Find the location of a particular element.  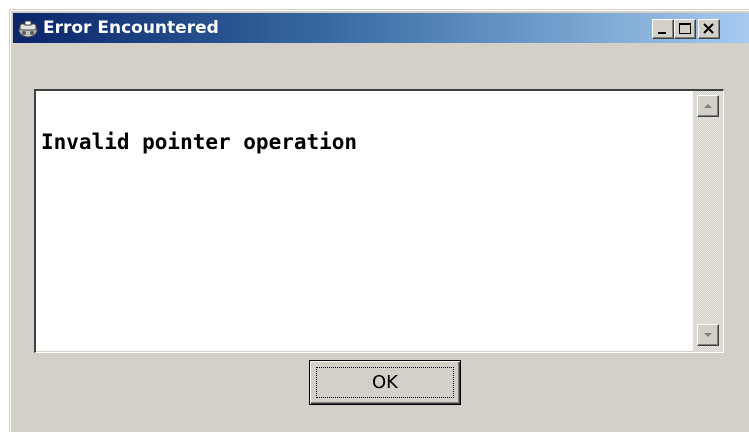

error-dialog-icon is located at coordinates (28, 28).